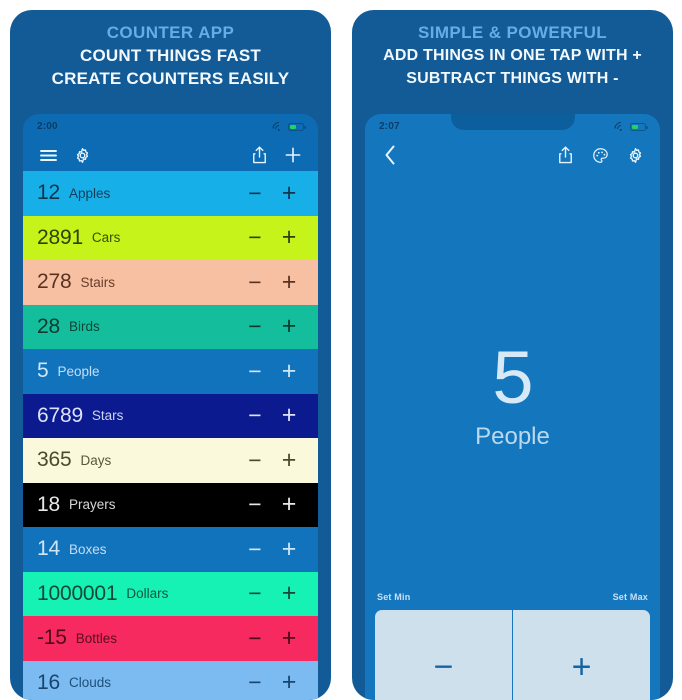 The height and width of the screenshot is (700, 682). What do you see at coordinates (170, 55) in the screenshot?
I see `promo-line-2: COUNT THINGS FAST` at bounding box center [170, 55].